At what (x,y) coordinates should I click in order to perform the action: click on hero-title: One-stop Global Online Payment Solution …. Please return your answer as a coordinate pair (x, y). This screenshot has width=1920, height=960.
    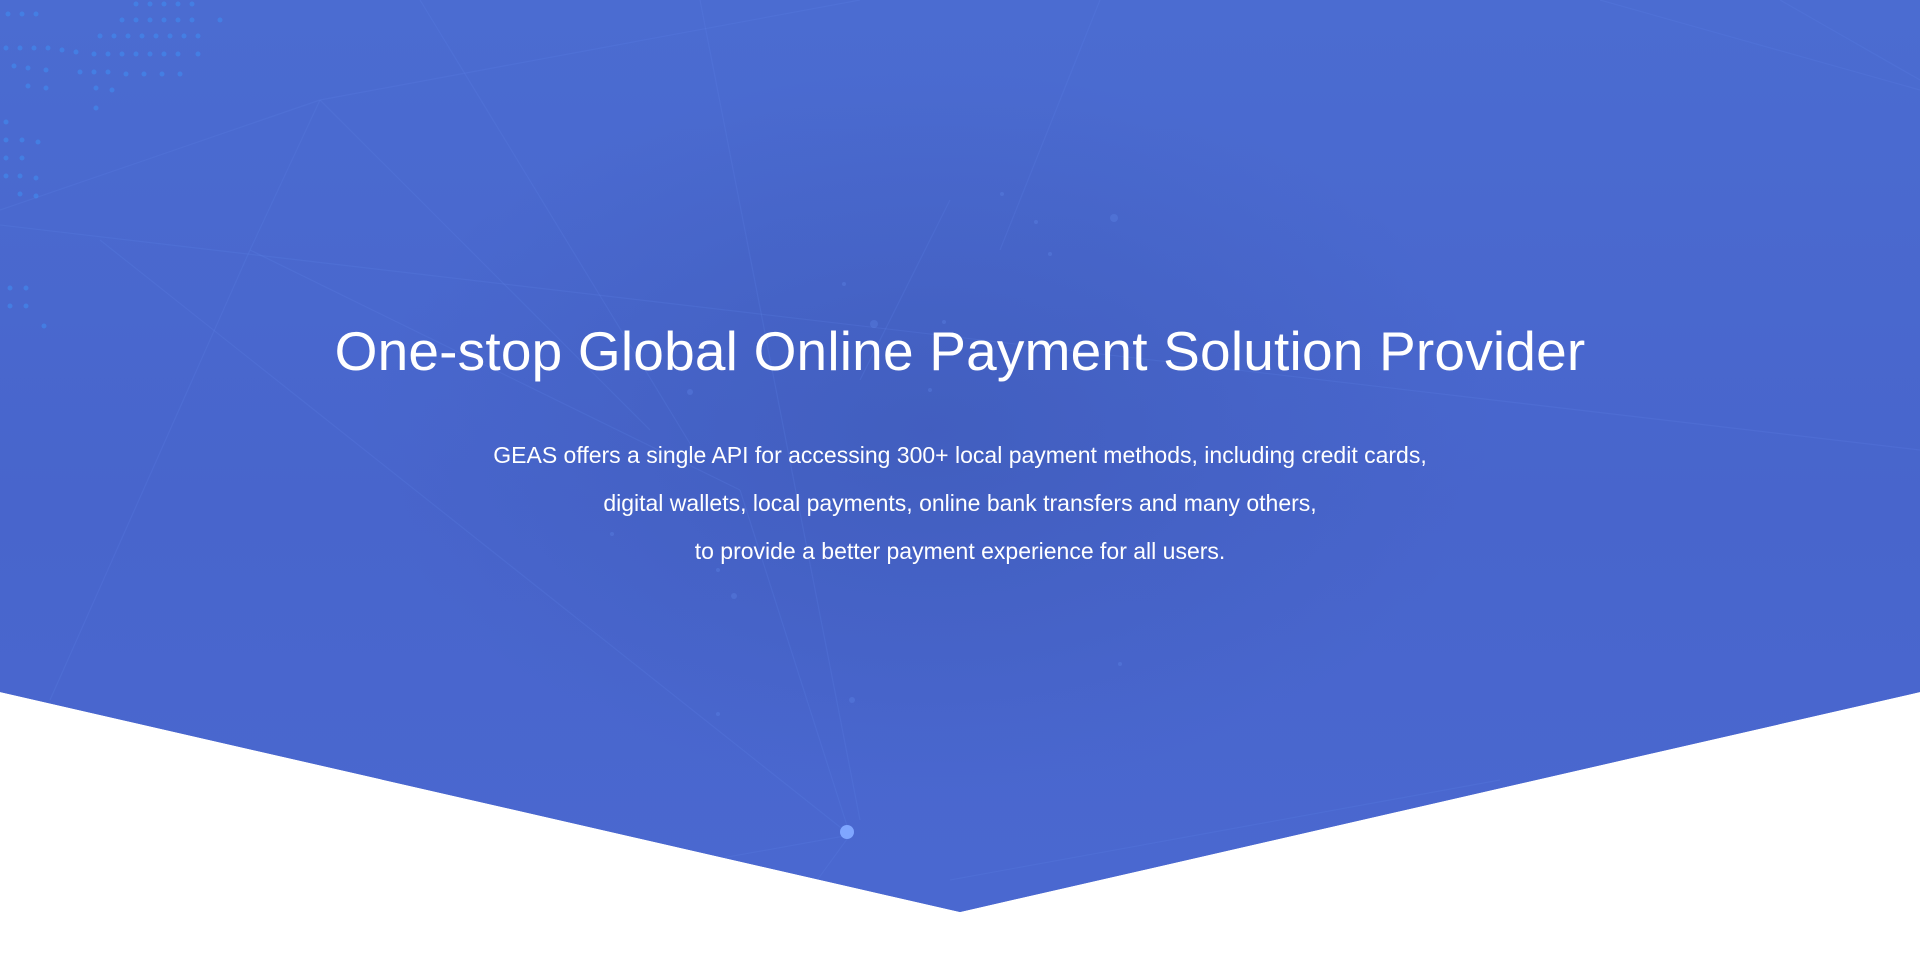
    Looking at the image, I should click on (960, 351).